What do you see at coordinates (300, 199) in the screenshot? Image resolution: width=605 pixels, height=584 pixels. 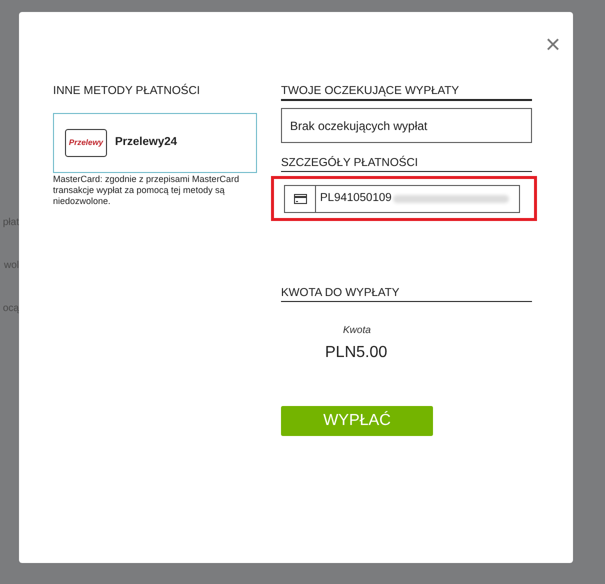 I see `card-icon` at bounding box center [300, 199].